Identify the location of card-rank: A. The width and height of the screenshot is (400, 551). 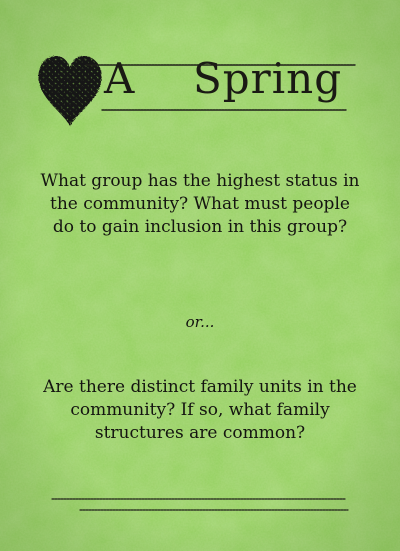
(120, 78).